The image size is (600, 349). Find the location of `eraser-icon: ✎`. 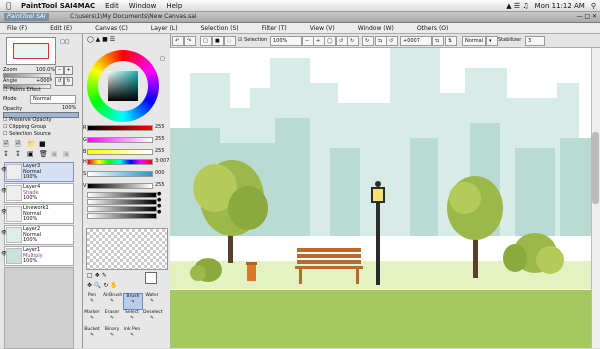

eraser-icon: ✎ is located at coordinates (112, 318).